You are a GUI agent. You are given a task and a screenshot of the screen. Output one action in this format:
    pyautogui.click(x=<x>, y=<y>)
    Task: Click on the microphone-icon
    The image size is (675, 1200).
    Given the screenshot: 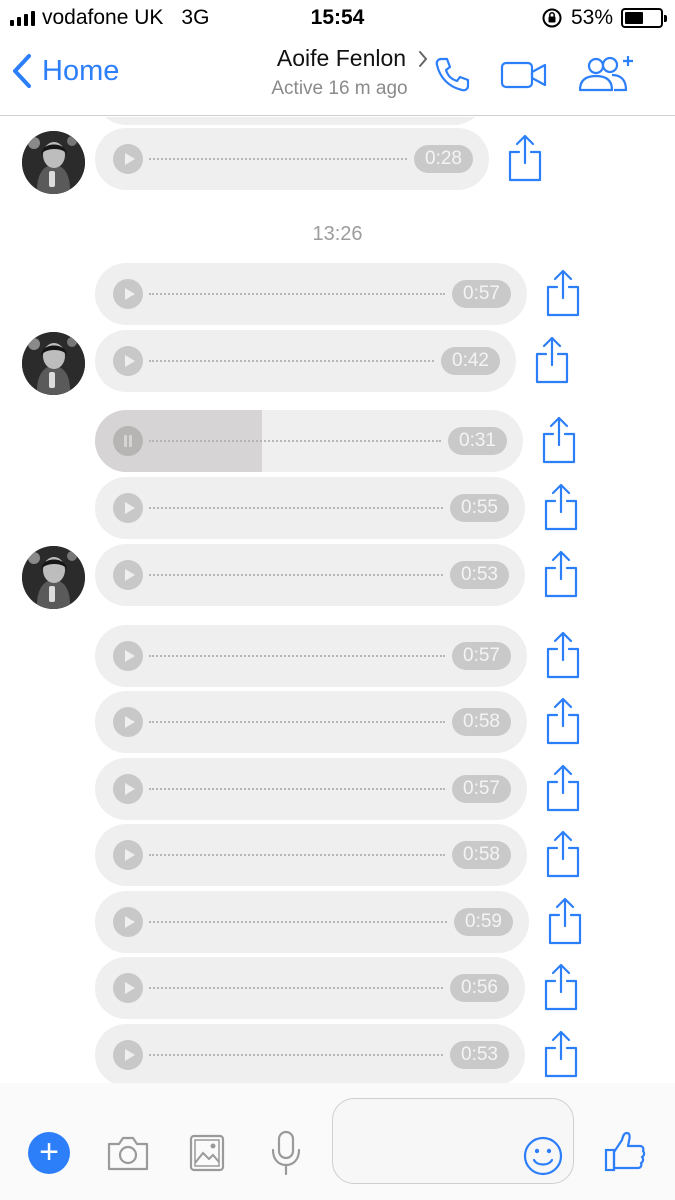 What is the action you would take?
    pyautogui.click(x=286, y=1153)
    